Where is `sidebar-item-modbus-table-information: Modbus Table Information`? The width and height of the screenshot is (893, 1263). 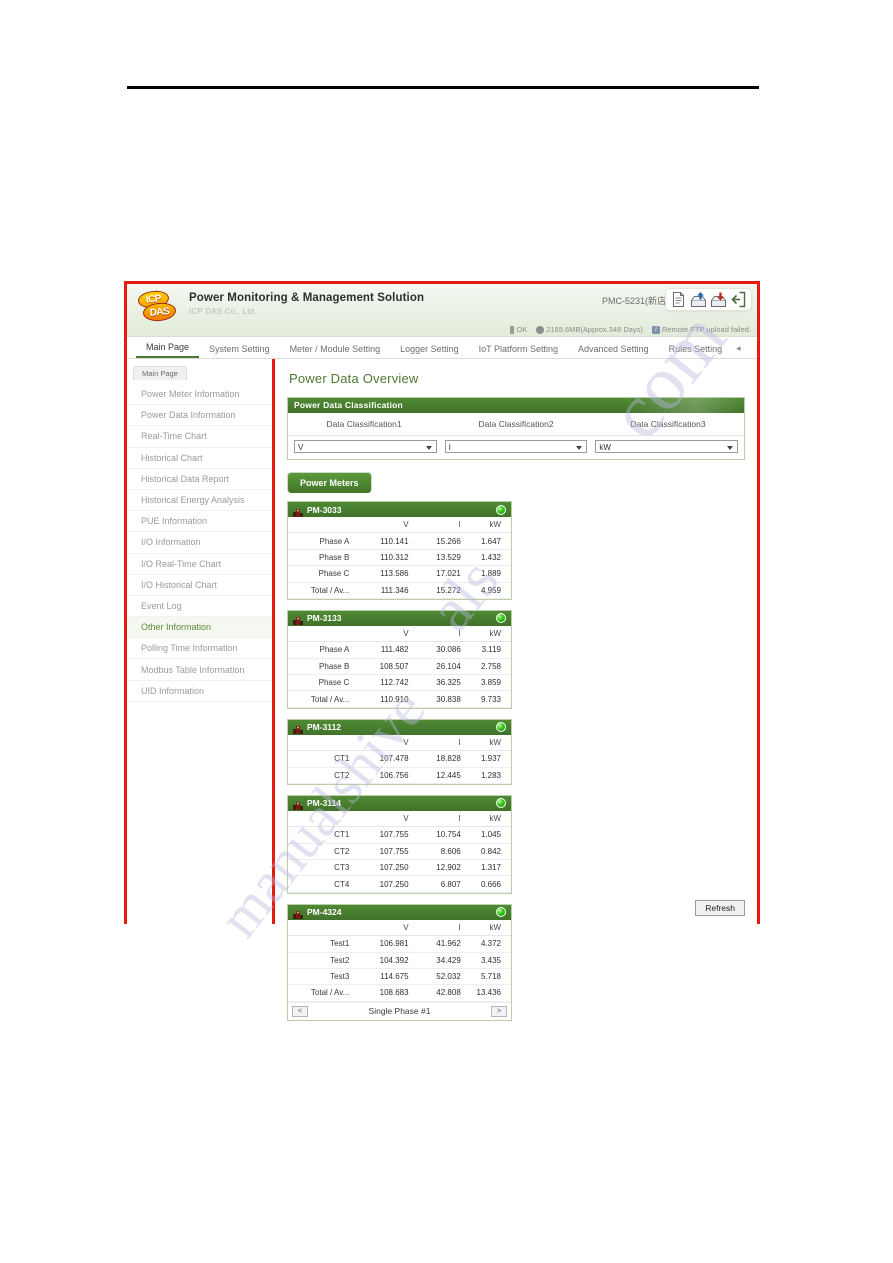
sidebar-item-modbus-table-information: Modbus Table Information is located at coordinates (199, 670).